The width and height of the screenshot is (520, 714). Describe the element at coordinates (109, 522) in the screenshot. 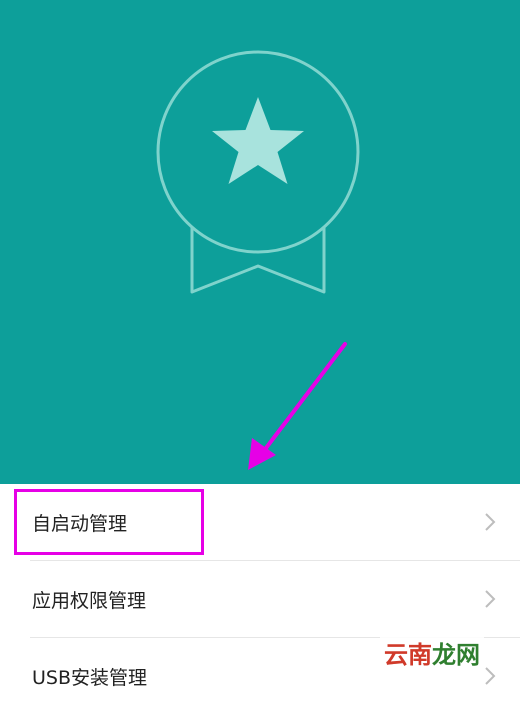

I see `highlight-box` at that location.